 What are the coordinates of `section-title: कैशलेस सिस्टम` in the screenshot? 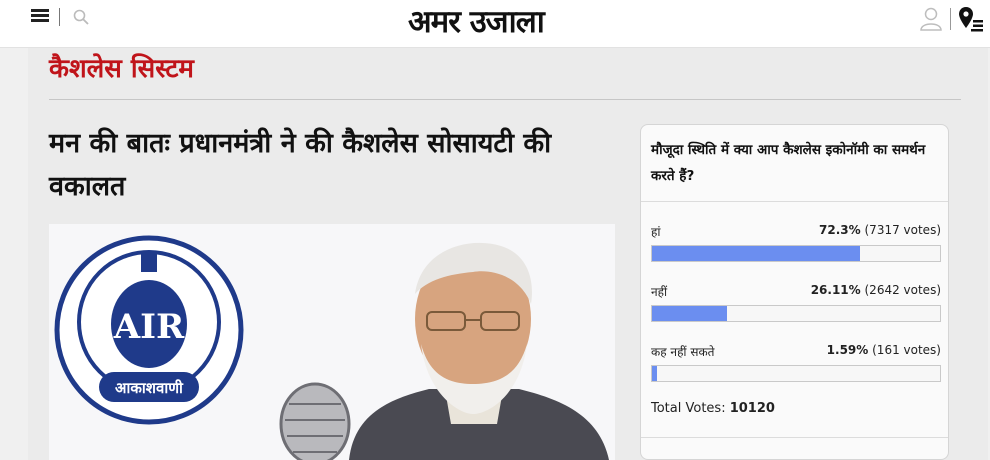 It's located at (121, 67).